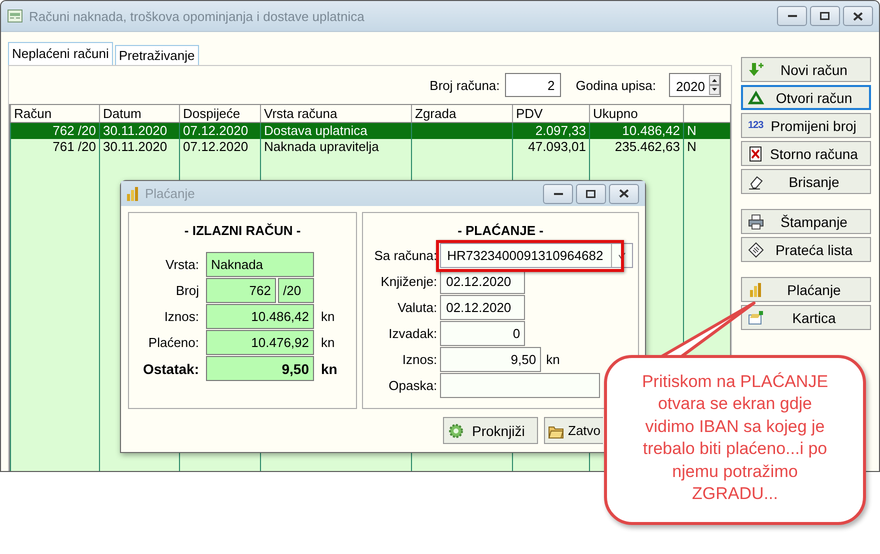 The image size is (880, 554). I want to click on table-row: 762 /20 30.11.2020 07.12.2020 Dostava uplatnica 2.097,33 10.486,42 N, so click(370, 130).